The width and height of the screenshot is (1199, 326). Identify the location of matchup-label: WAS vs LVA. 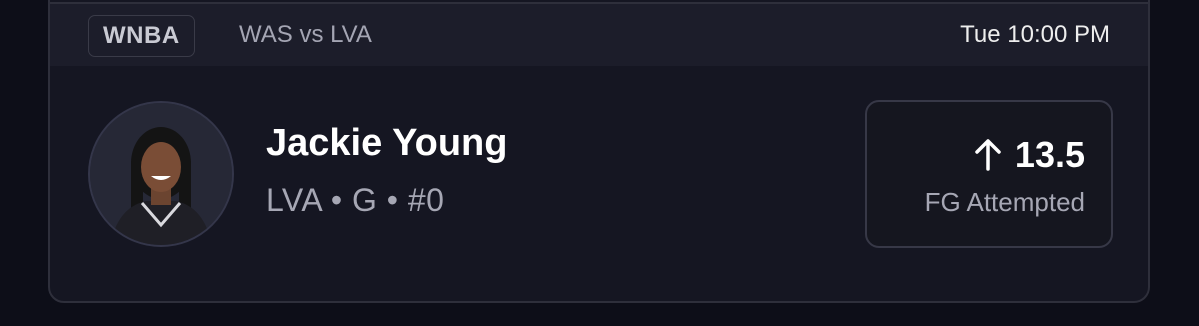
(305, 34).